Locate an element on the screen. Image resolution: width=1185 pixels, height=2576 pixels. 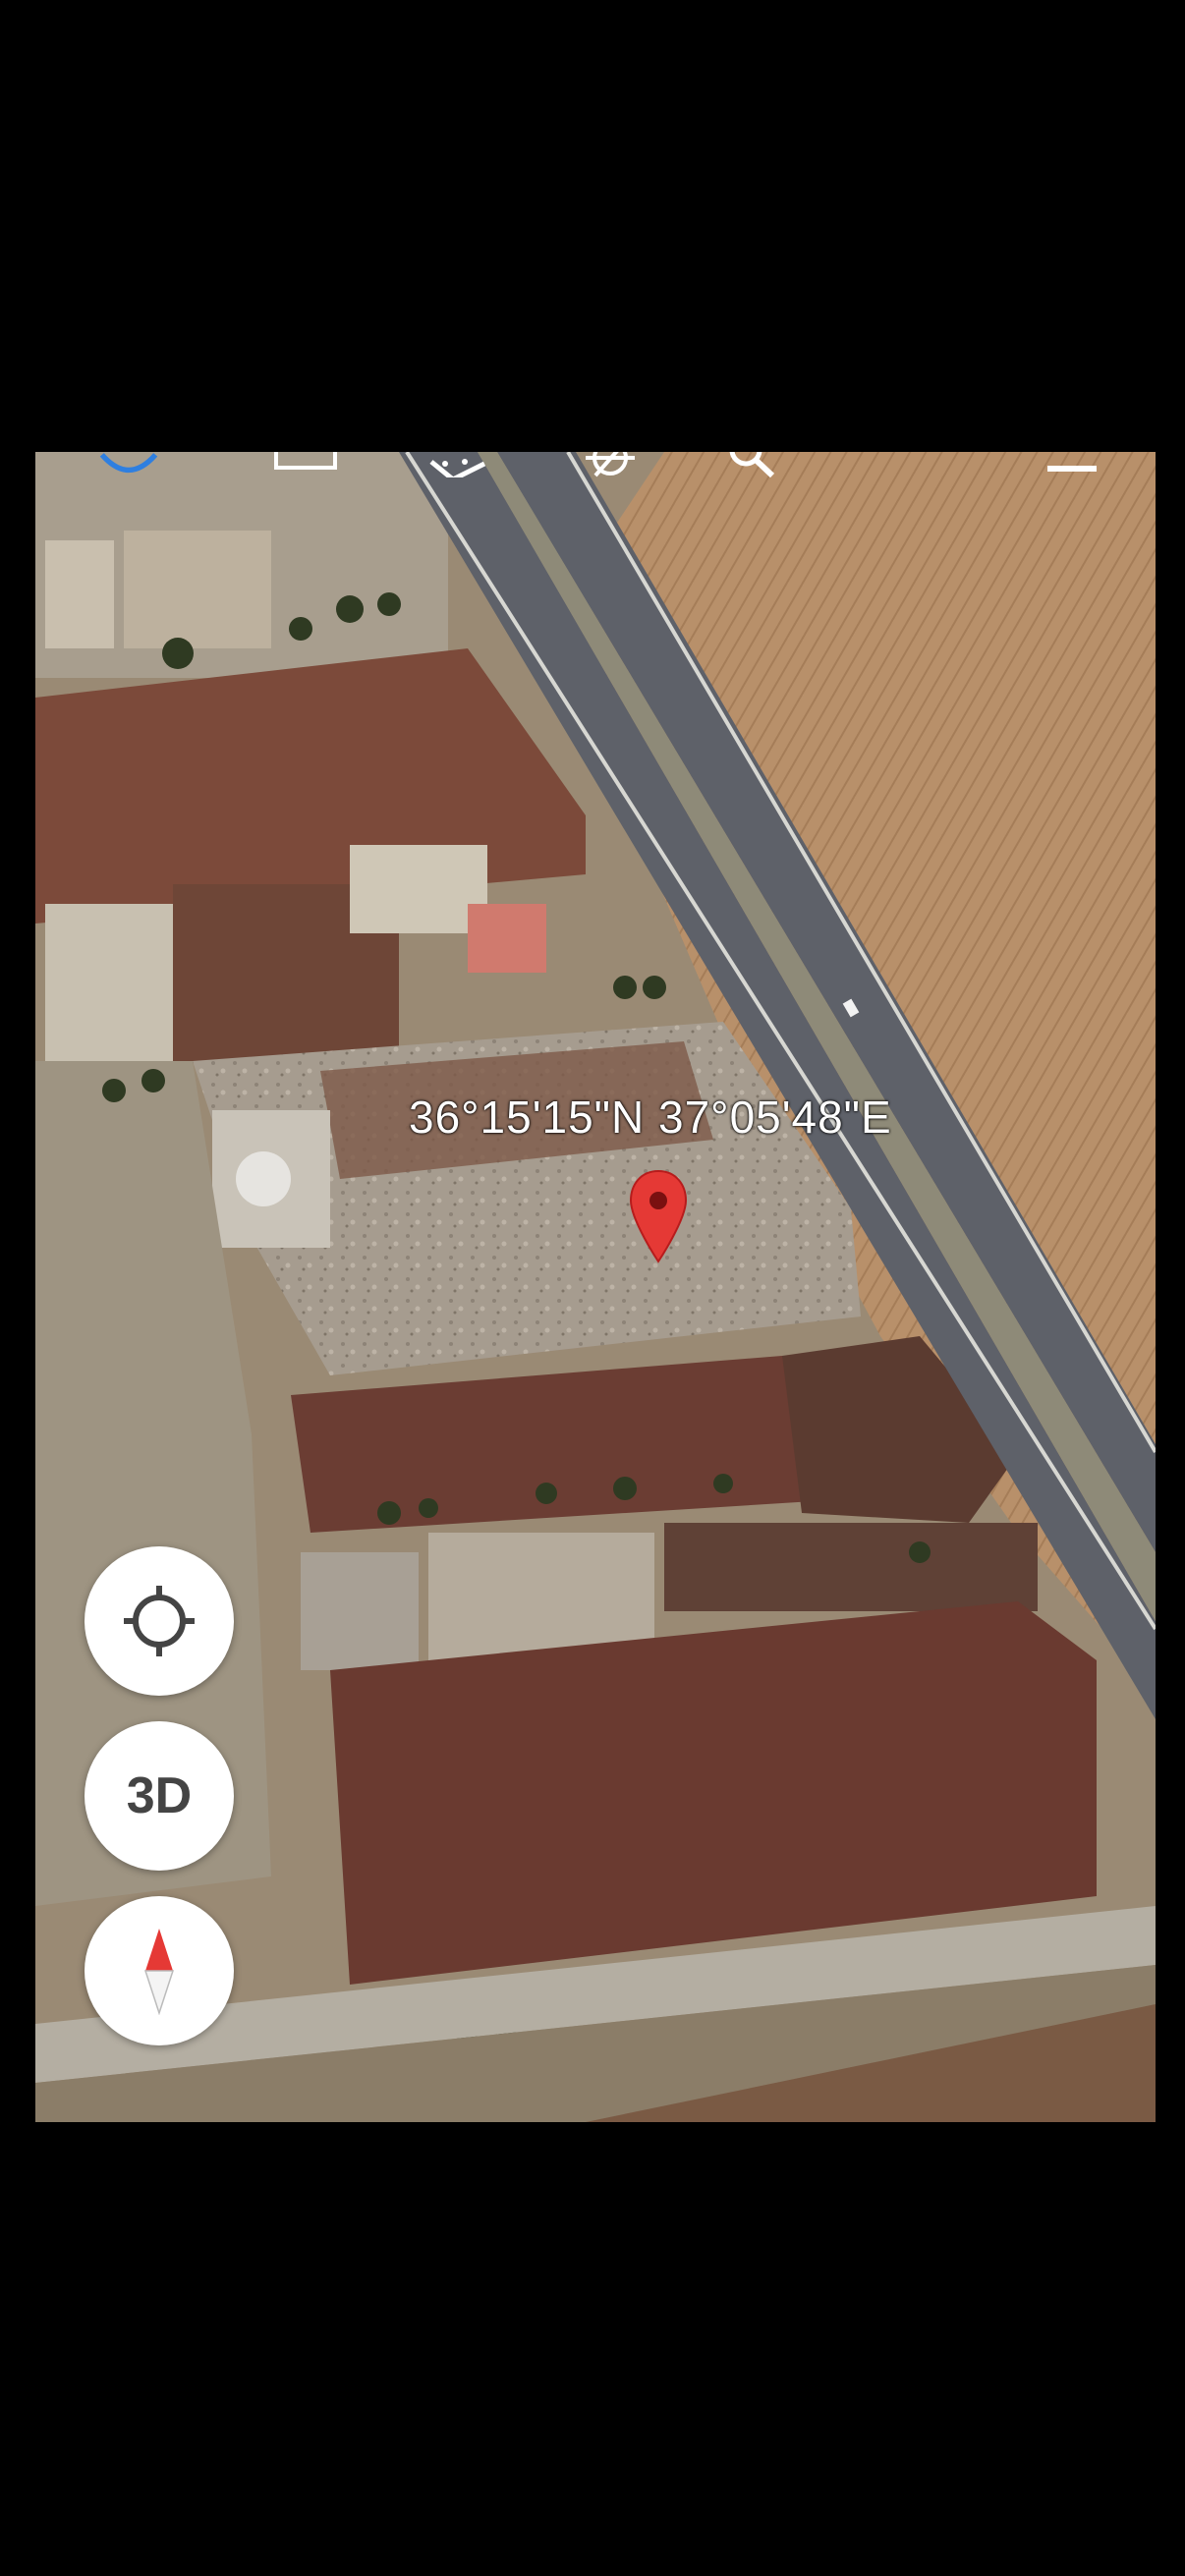
building-roof-red is located at coordinates (507, 938).